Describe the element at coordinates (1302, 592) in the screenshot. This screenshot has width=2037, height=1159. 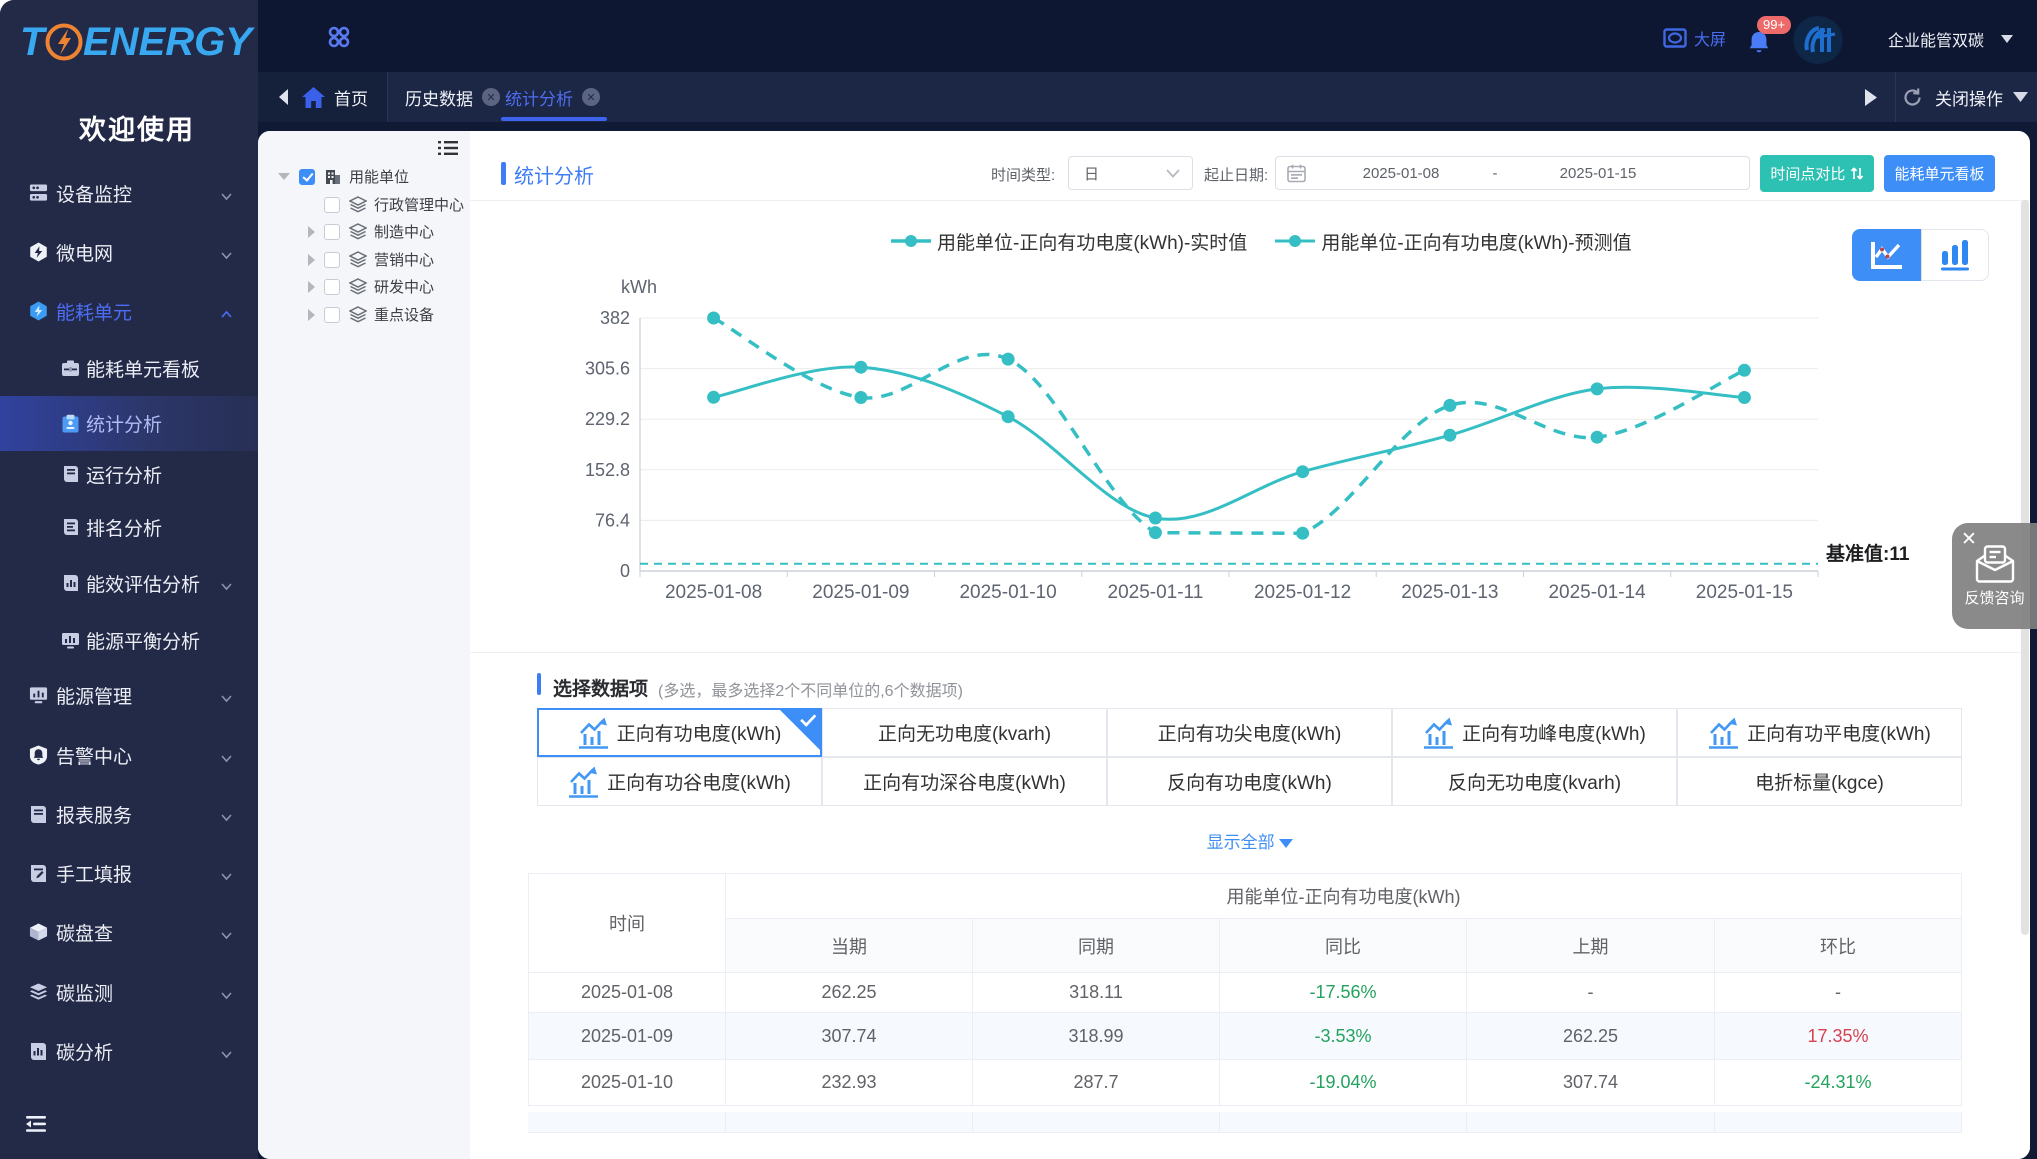
I see `svg-text: 2025-01-12` at that location.